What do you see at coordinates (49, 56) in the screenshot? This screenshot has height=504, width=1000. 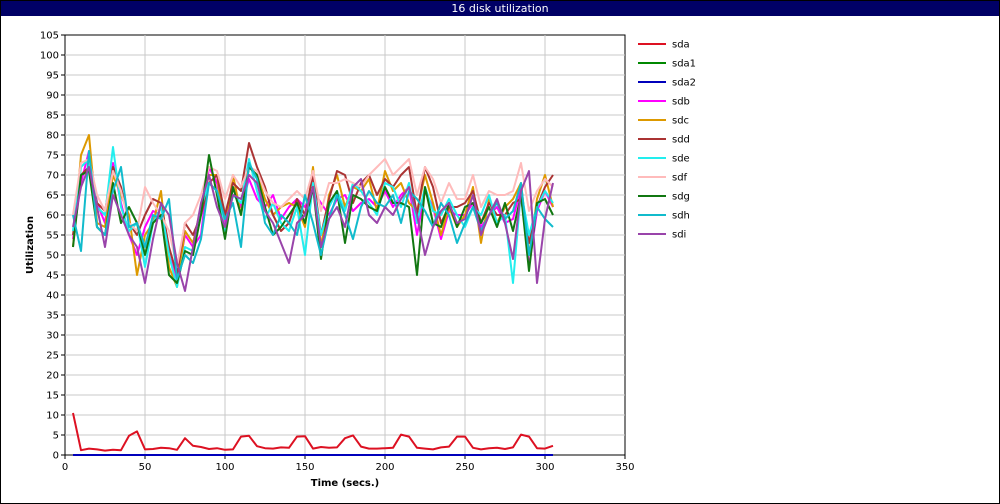 I see `y-tick-label: 100` at bounding box center [49, 56].